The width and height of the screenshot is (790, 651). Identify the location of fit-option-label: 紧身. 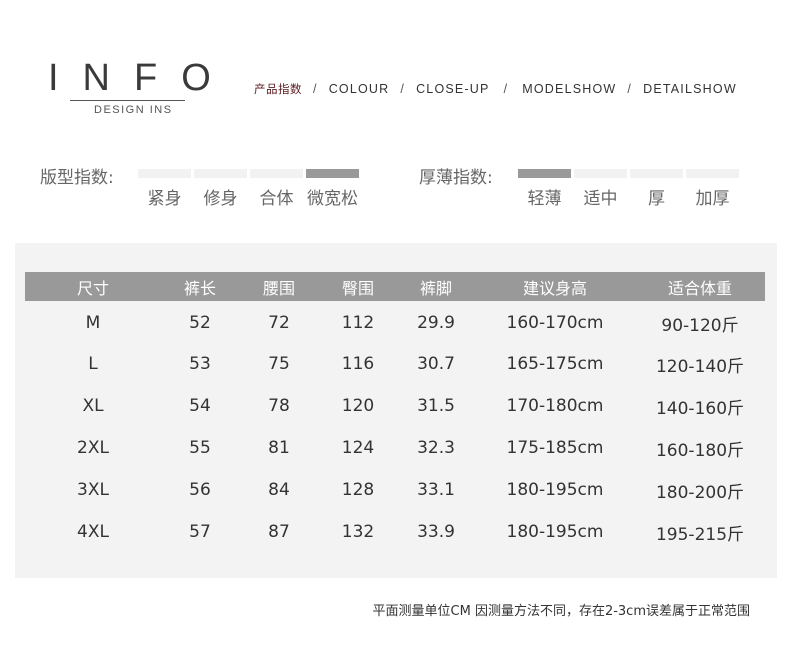
(164, 199).